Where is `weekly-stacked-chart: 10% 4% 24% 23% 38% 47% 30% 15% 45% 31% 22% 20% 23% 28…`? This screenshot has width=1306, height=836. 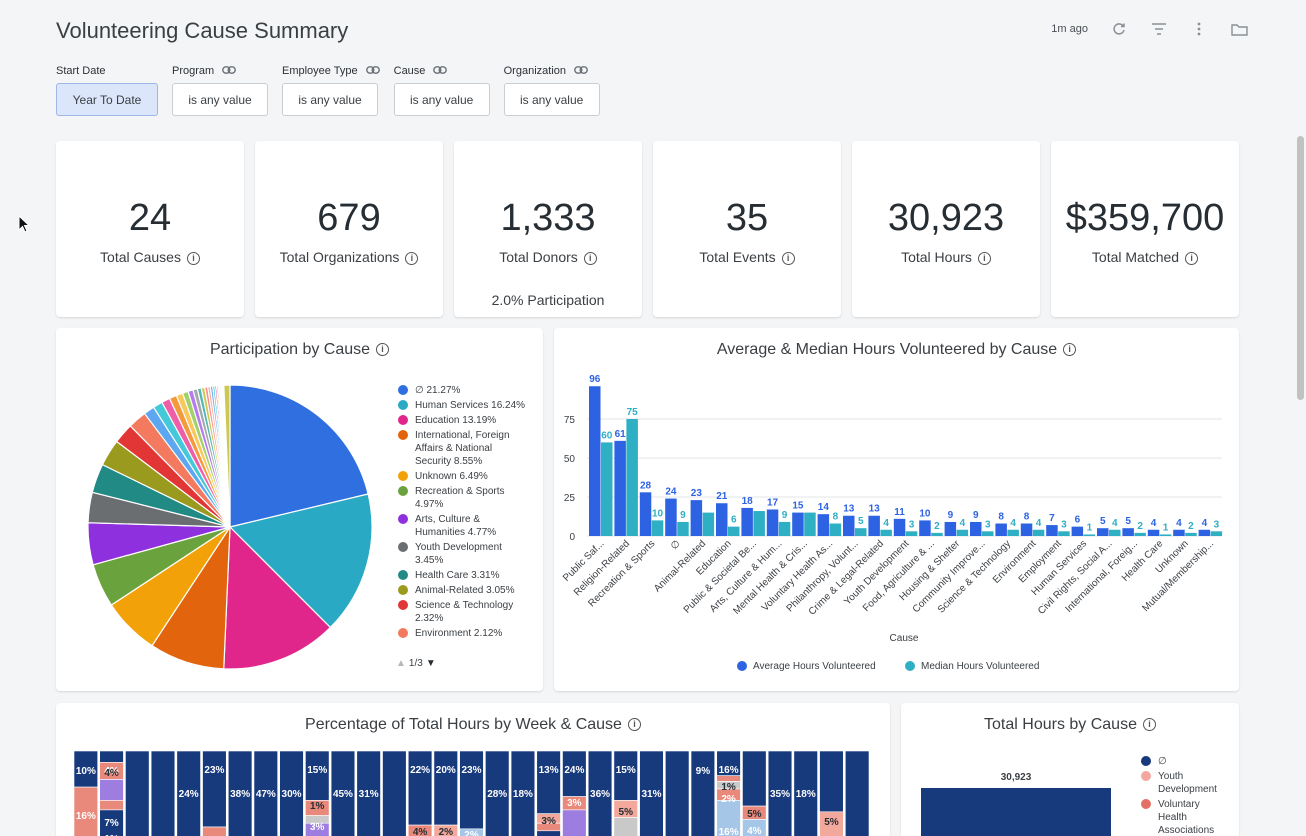 weekly-stacked-chart: 10% 4% 24% 23% 38% 47% 30% 15% 45% 31% 22% 20% 23% 28… is located at coordinates (473, 769).